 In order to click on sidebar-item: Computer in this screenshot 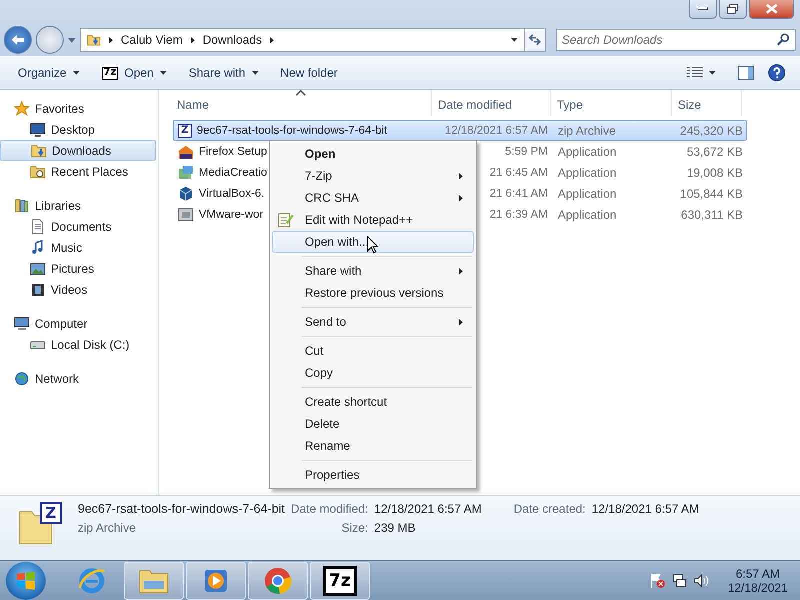, I will do `click(79, 323)`.